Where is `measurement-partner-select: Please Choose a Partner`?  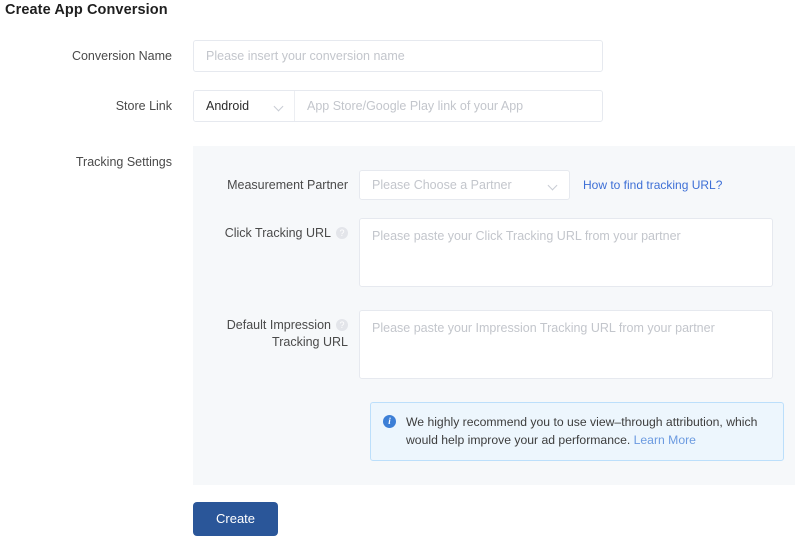
measurement-partner-select: Please Choose a Partner is located at coordinates (464, 185).